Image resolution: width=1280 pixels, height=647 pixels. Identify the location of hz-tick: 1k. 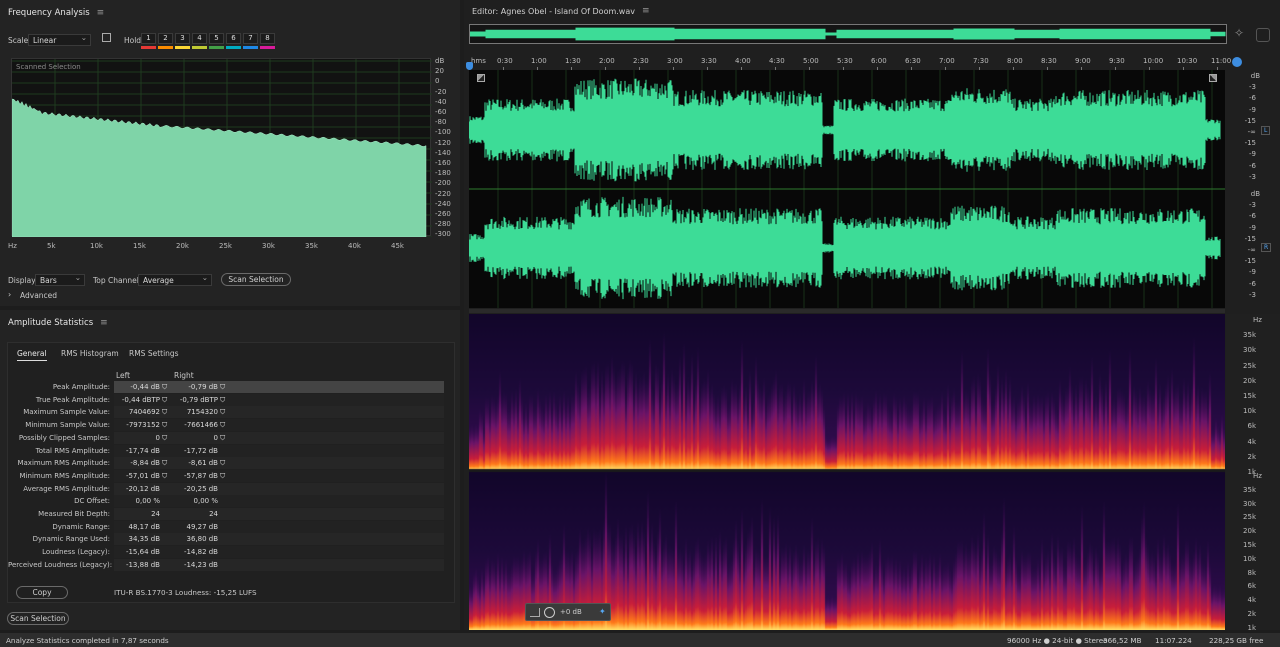
(1251, 627).